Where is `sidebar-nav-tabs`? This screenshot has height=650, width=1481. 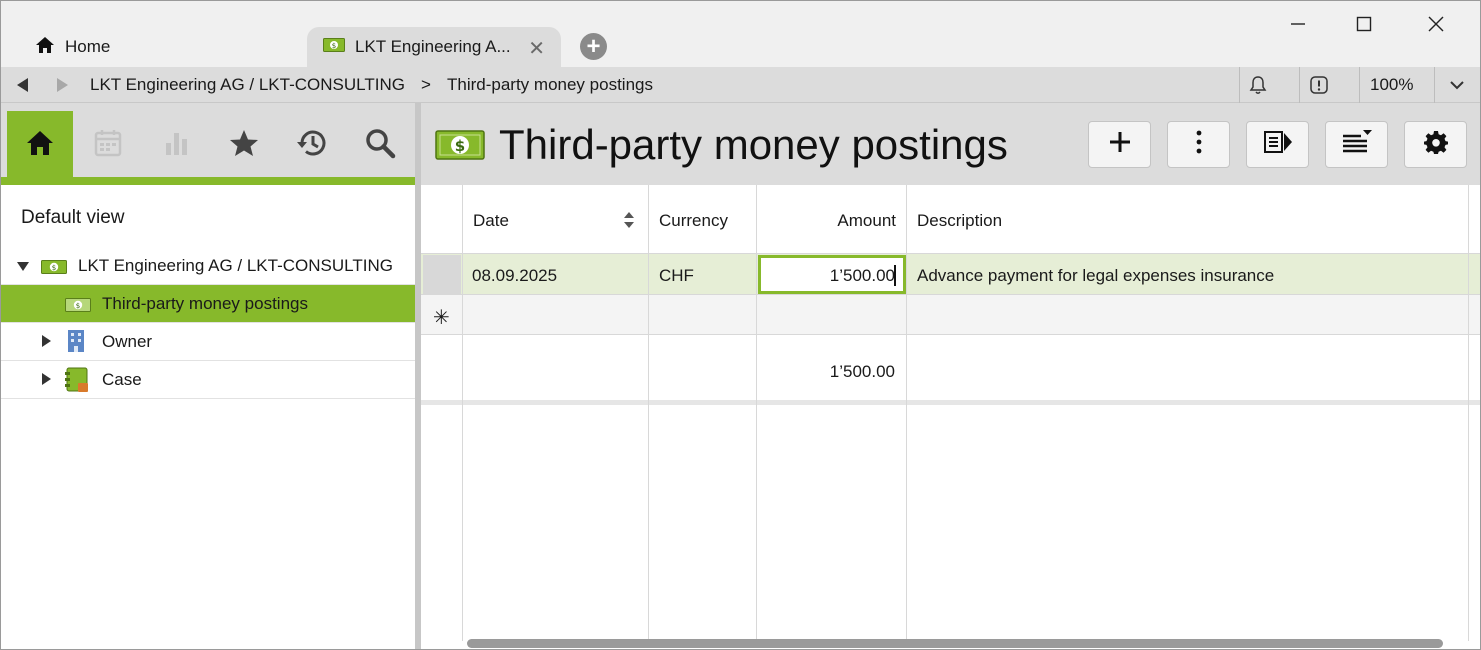
sidebar-nav-tabs is located at coordinates (208, 144).